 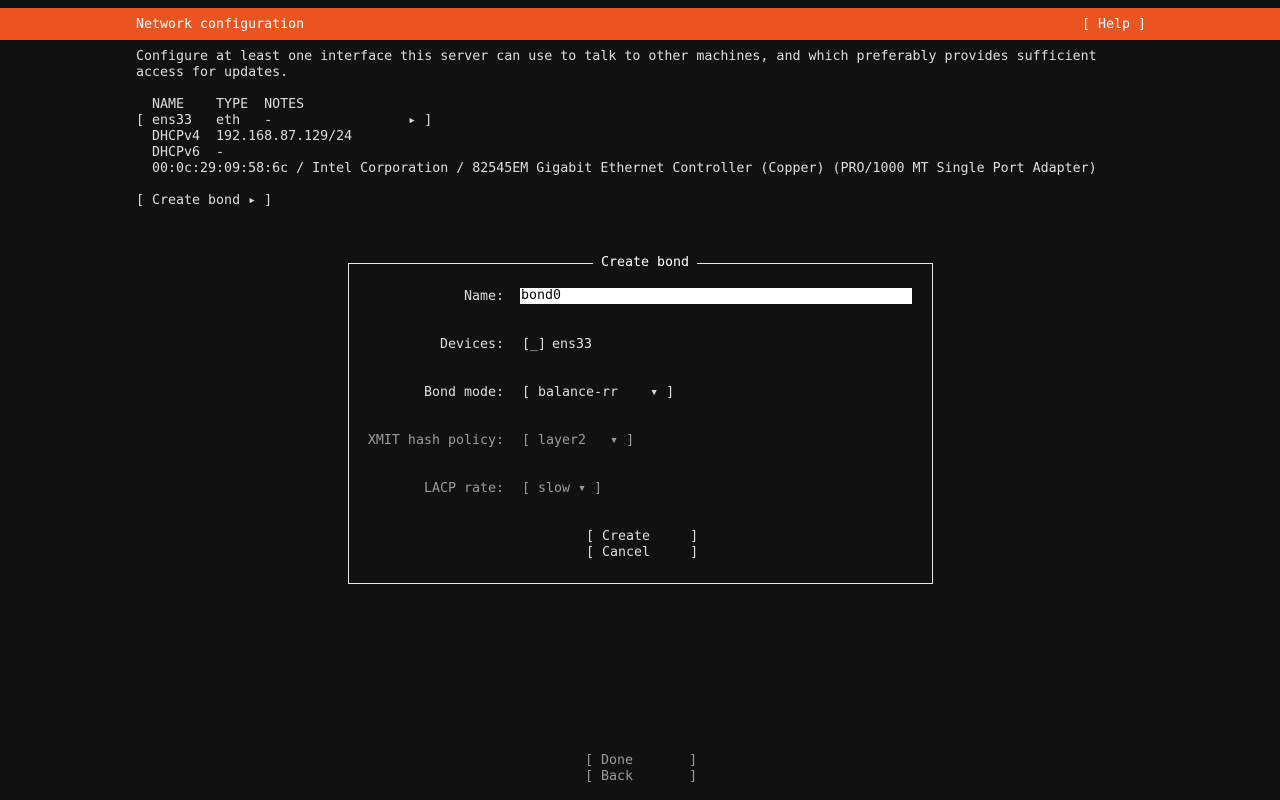 What do you see at coordinates (534, 345) in the screenshot?
I see `device-checkbox-ens33: [_]` at bounding box center [534, 345].